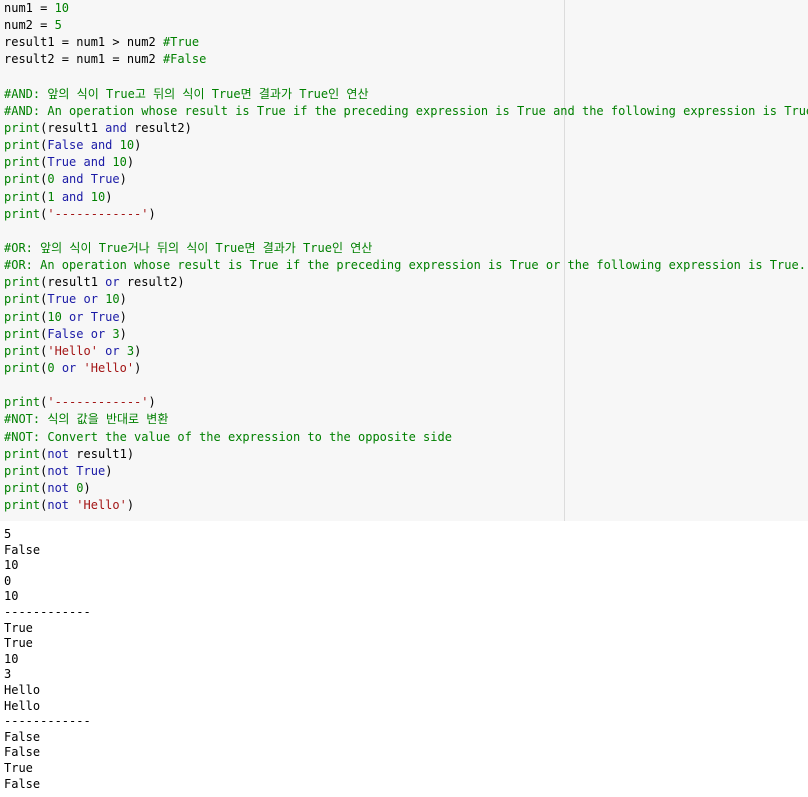 The height and width of the screenshot is (797, 808). I want to click on code-line: #NOT: 식의 값을 반대로 변환, so click(406, 419).